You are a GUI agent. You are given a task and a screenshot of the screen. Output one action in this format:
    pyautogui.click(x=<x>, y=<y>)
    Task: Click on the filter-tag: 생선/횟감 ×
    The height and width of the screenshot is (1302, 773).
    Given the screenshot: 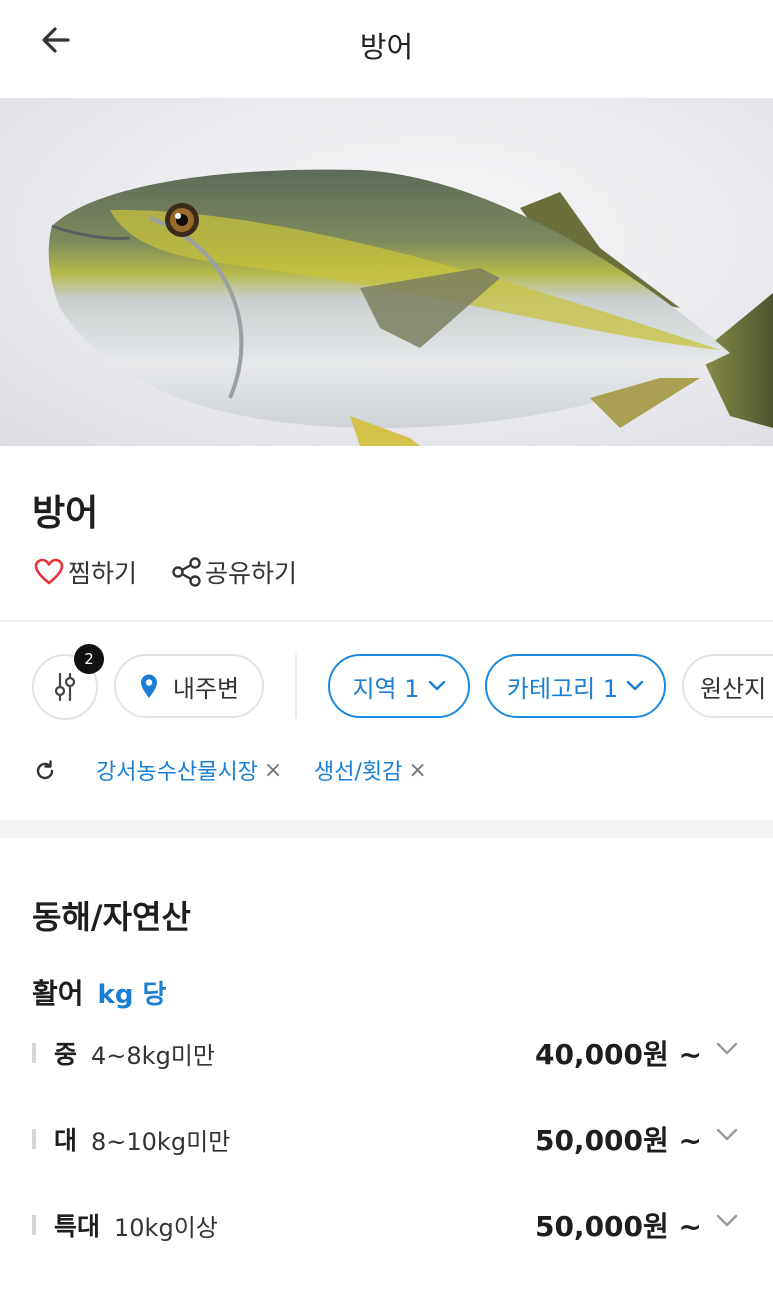 What is the action you would take?
    pyautogui.click(x=370, y=770)
    